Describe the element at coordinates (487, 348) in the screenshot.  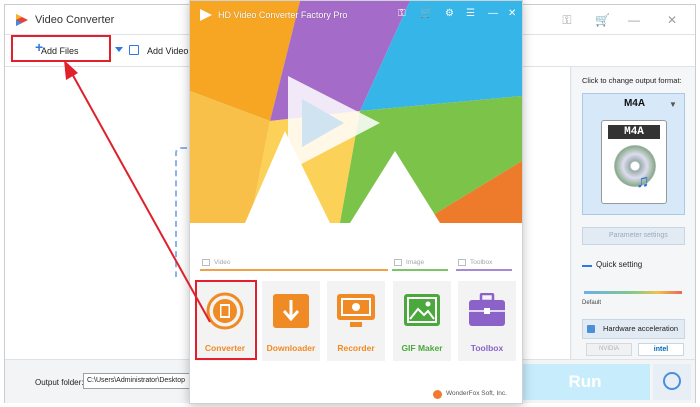
I see `toolbox-label: Toolbox` at that location.